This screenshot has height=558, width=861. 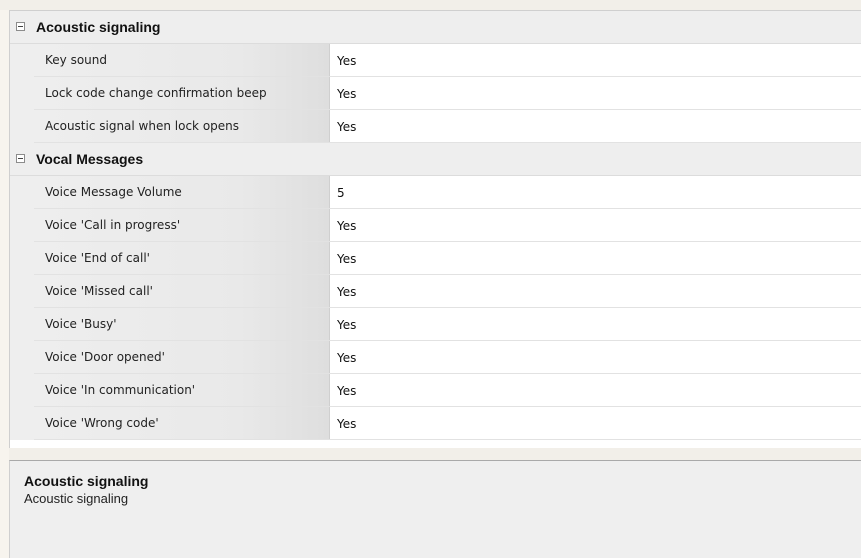 I want to click on property-name: Voice 'Wrong code', so click(x=182, y=423).